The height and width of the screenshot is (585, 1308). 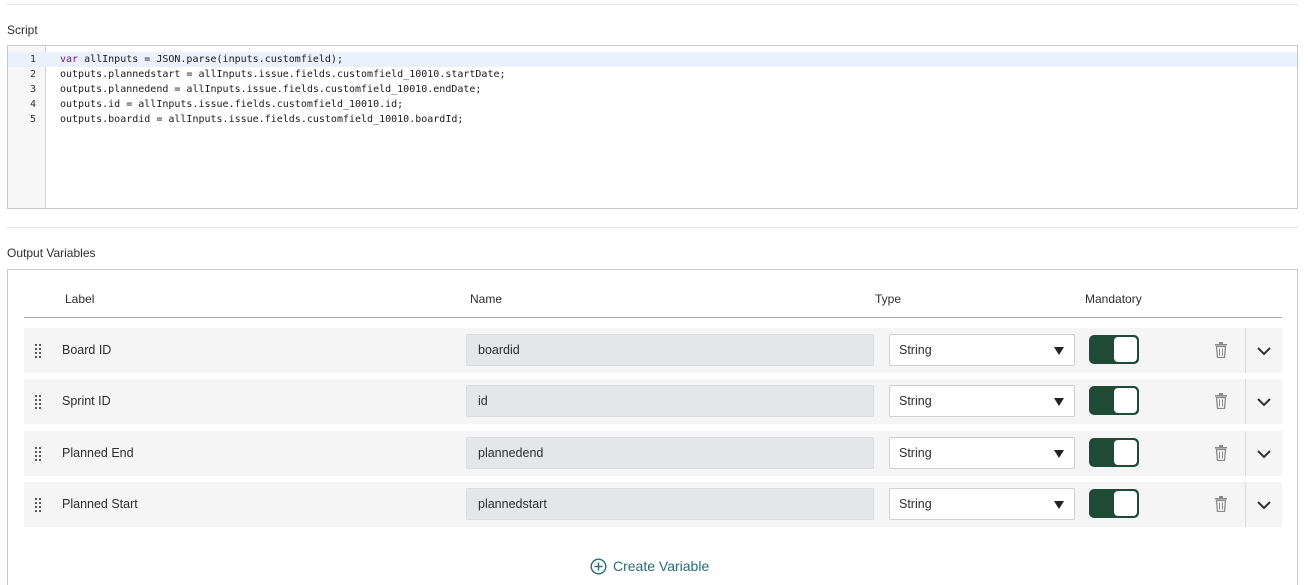 I want to click on variable-label: Planned Start, so click(x=100, y=504).